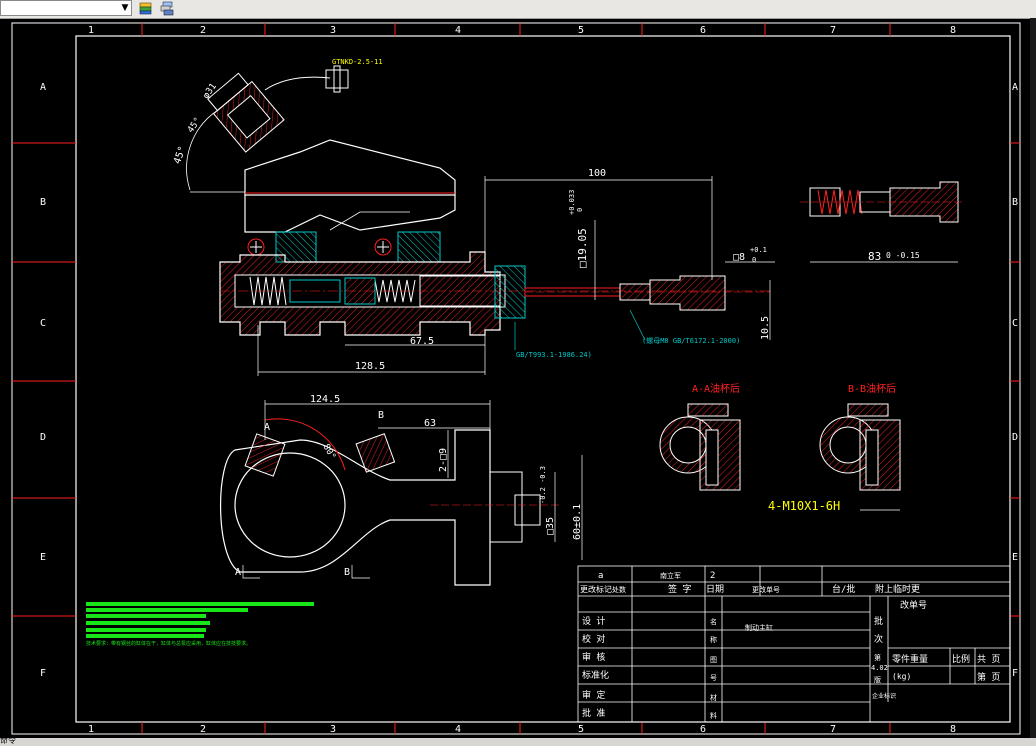 The height and width of the screenshot is (746, 1036). What do you see at coordinates (804, 506) in the screenshot?
I see `thread-label: 4-M10X1-6H` at bounding box center [804, 506].